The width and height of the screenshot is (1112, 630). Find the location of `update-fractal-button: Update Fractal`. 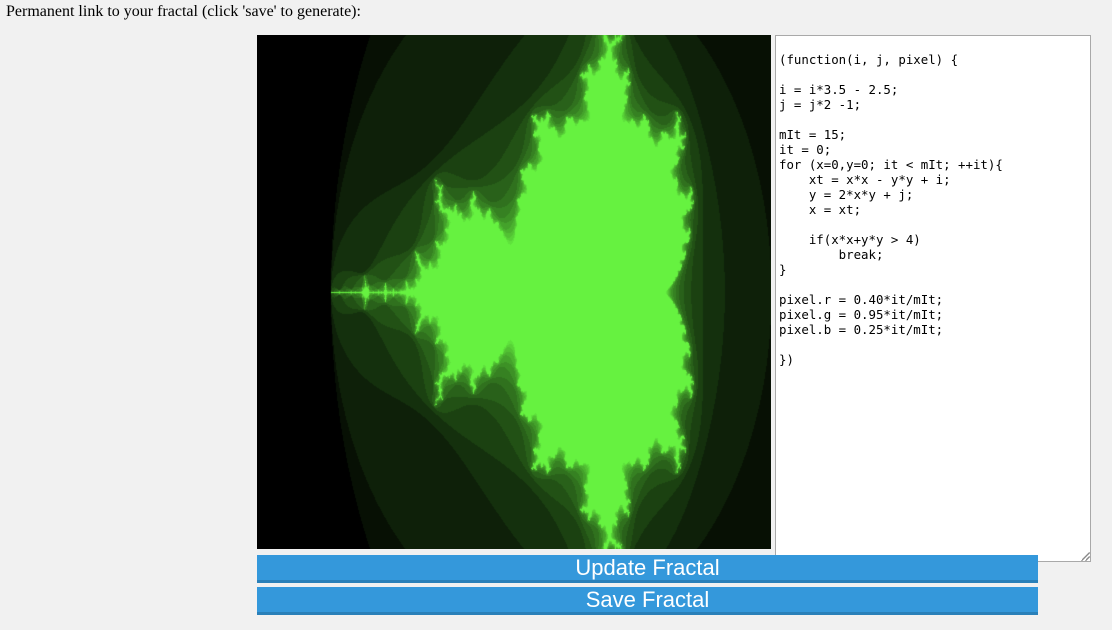

update-fractal-button: Update Fractal is located at coordinates (647, 569).